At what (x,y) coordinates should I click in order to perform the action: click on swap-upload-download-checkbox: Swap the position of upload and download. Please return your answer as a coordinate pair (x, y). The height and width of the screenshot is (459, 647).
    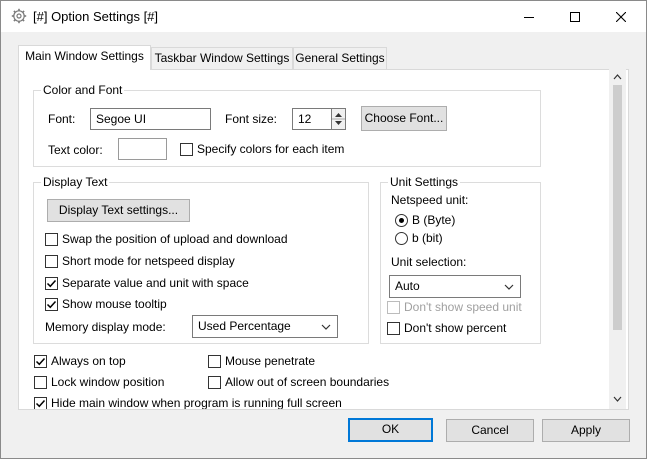
    Looking at the image, I should click on (166, 239).